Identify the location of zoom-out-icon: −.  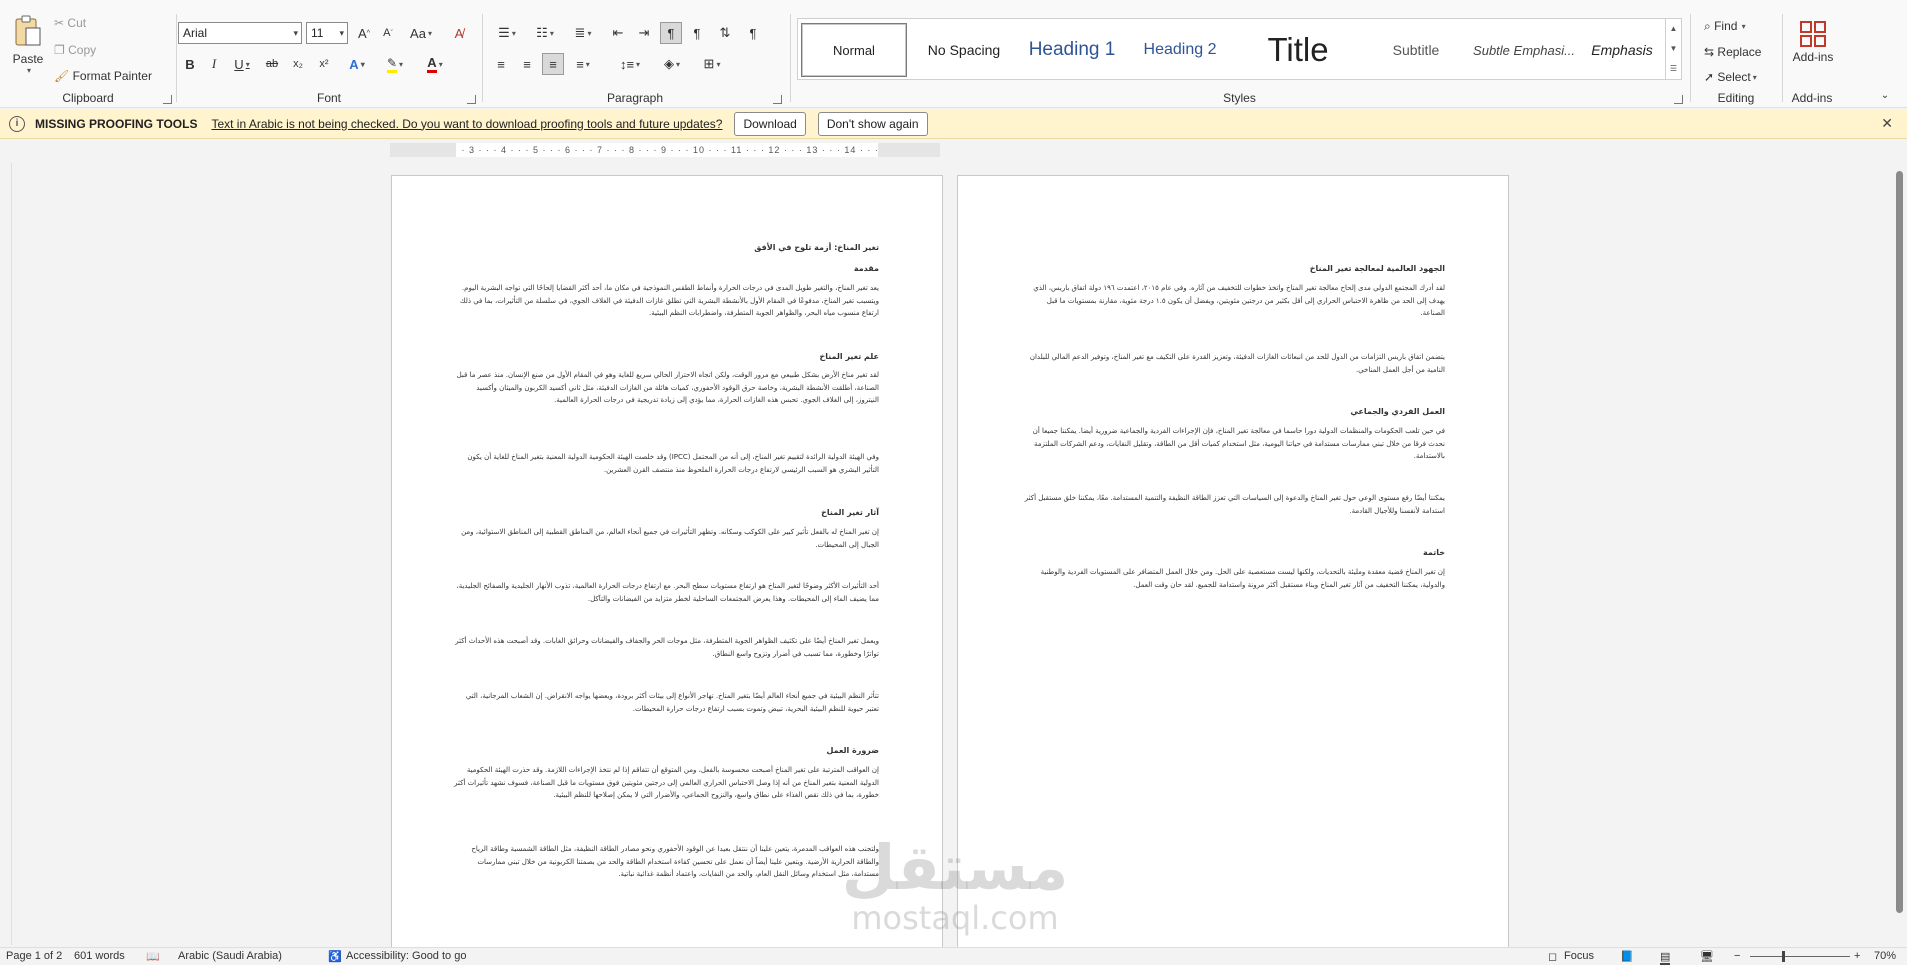
(1737, 956).